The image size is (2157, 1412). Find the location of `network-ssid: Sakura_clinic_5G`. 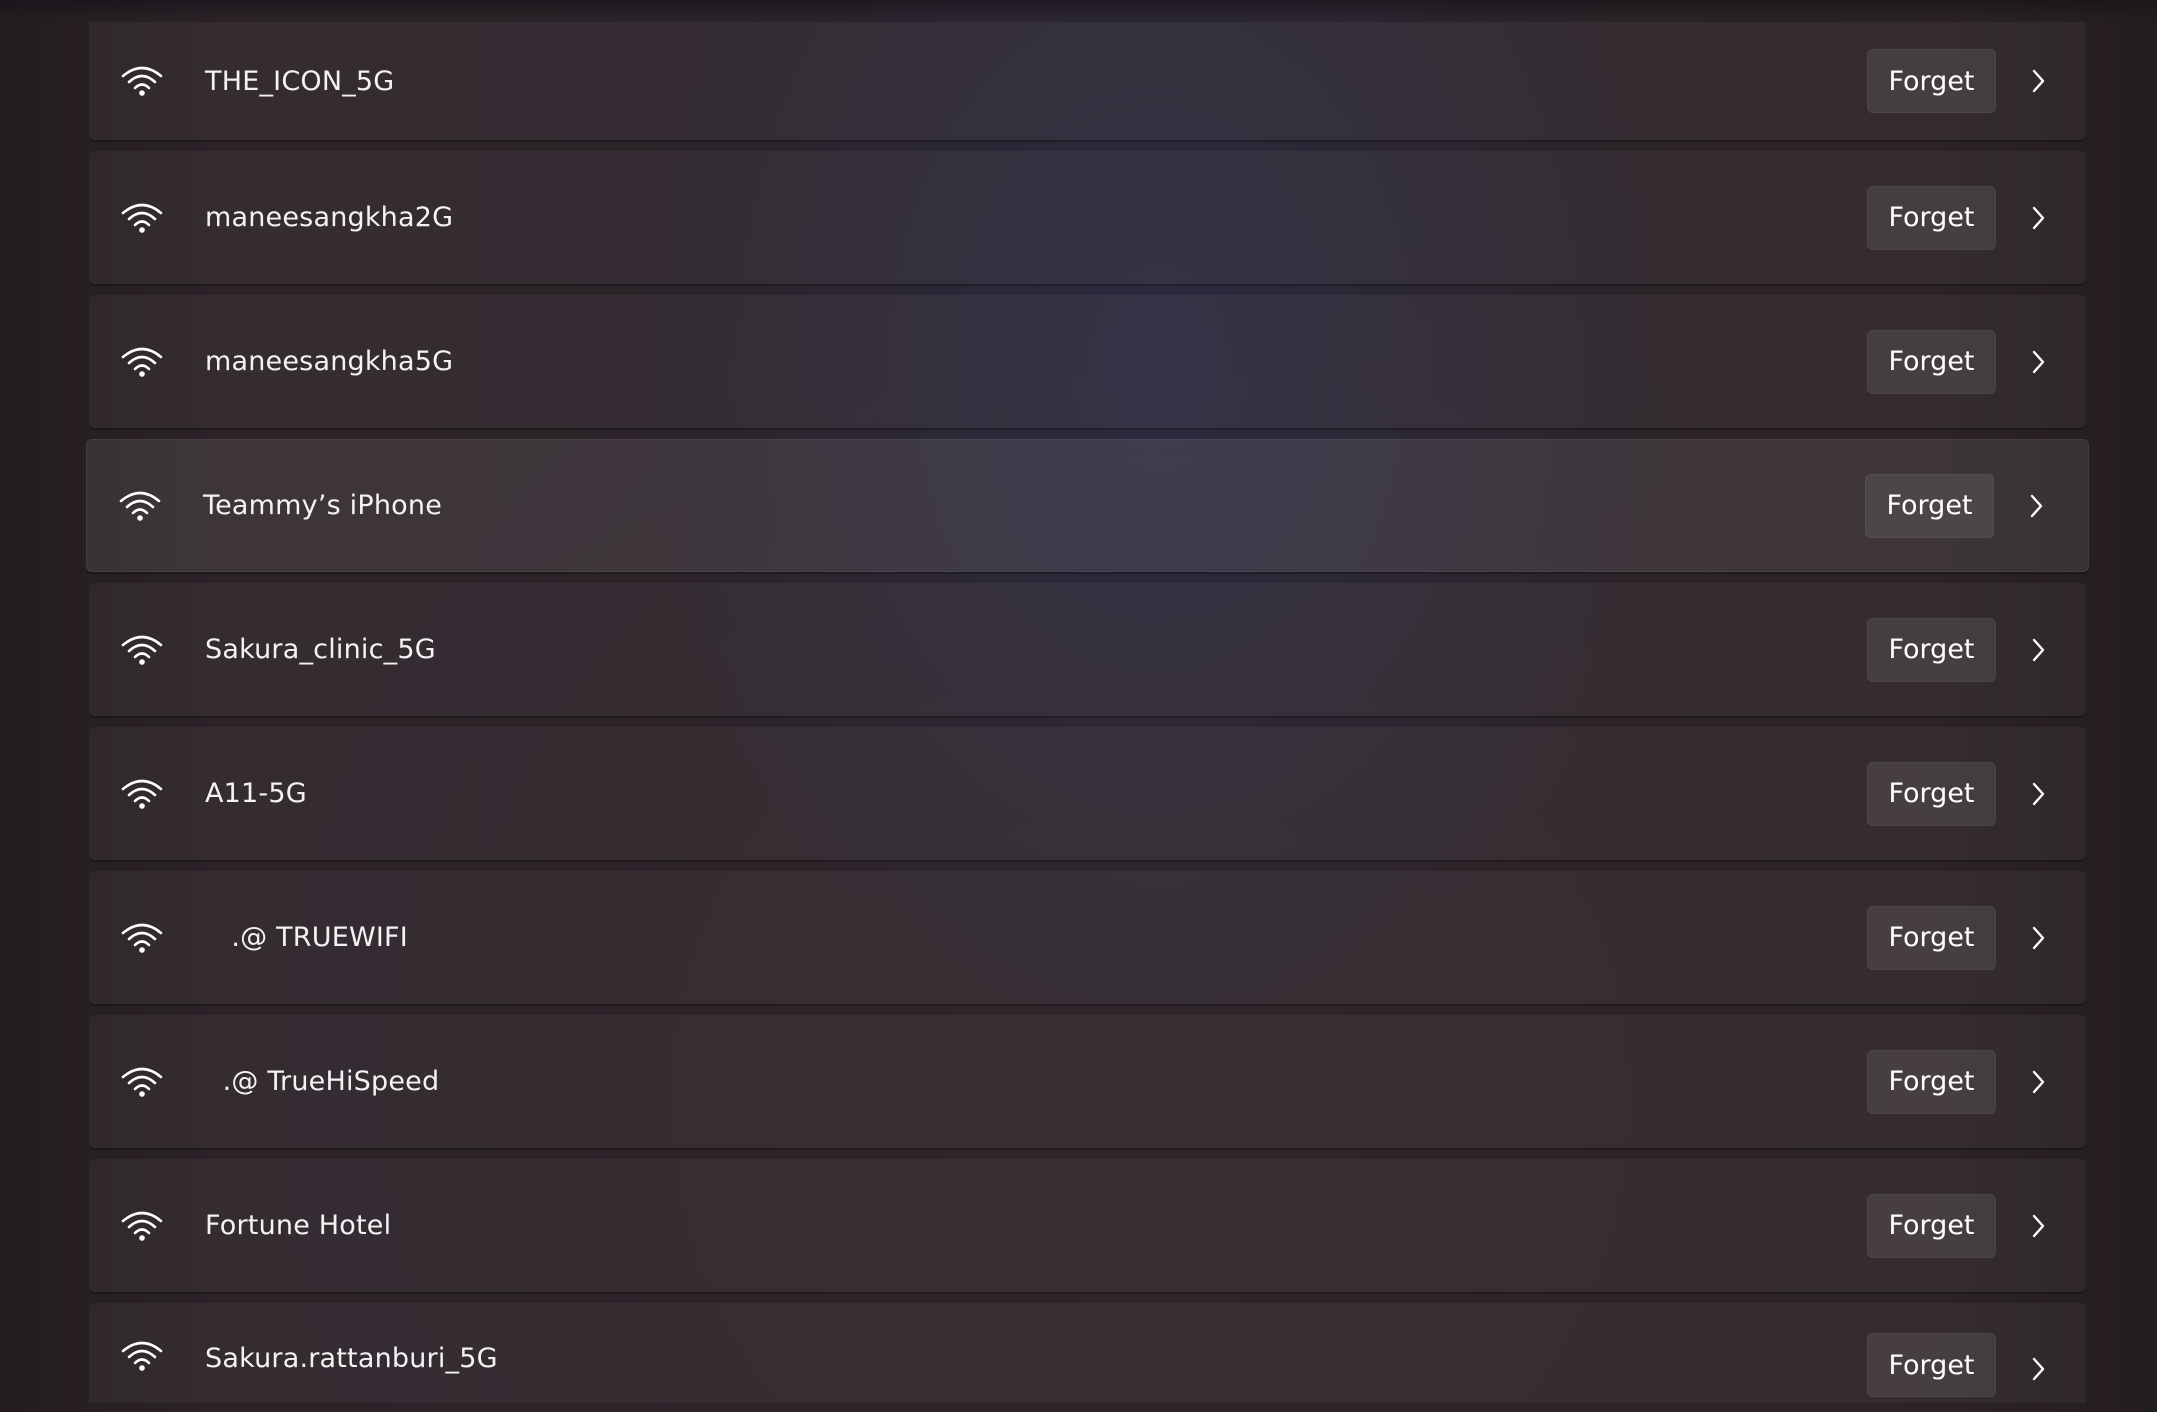

network-ssid: Sakura_clinic_5G is located at coordinates (320, 649).